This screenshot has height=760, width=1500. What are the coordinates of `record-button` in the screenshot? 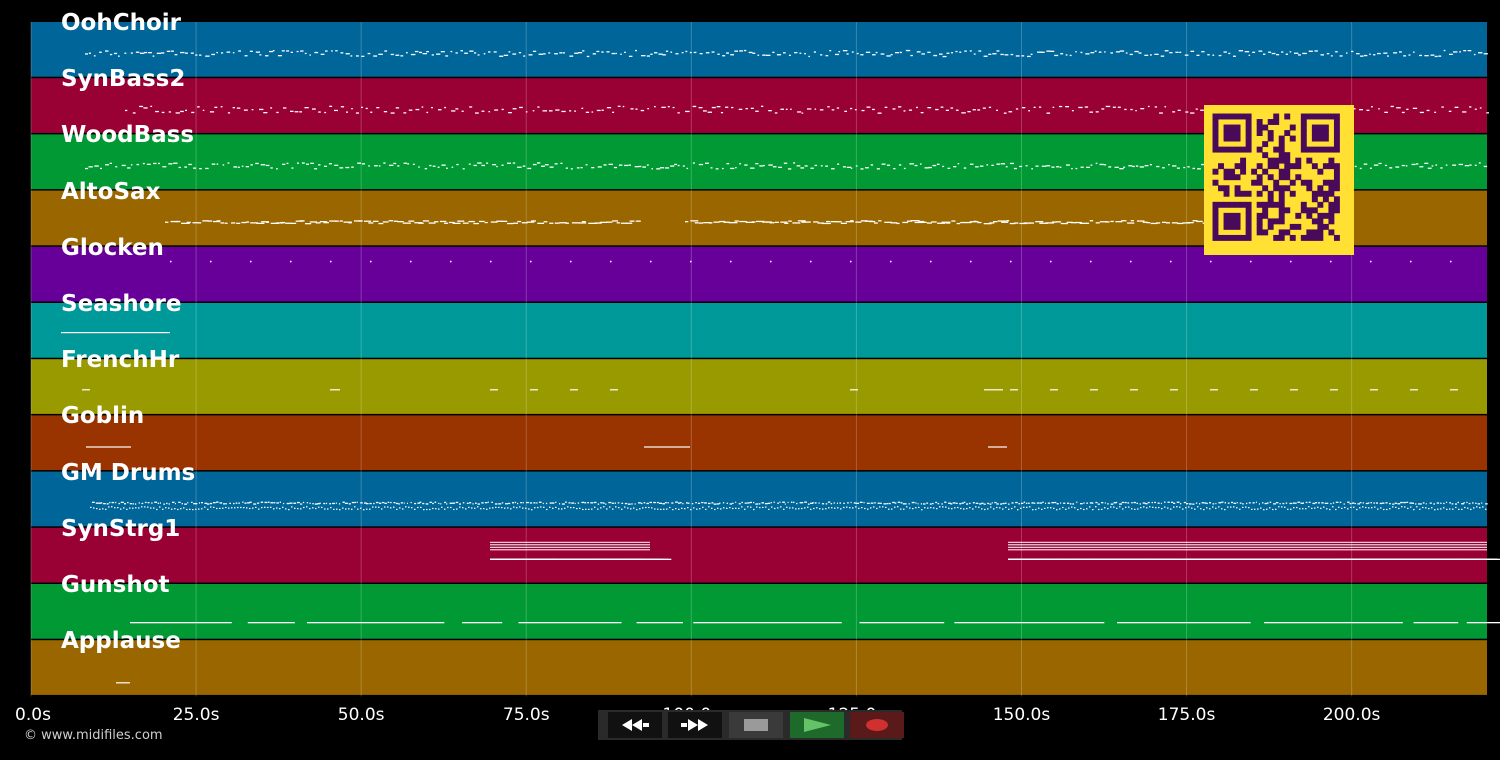 It's located at (877, 725).